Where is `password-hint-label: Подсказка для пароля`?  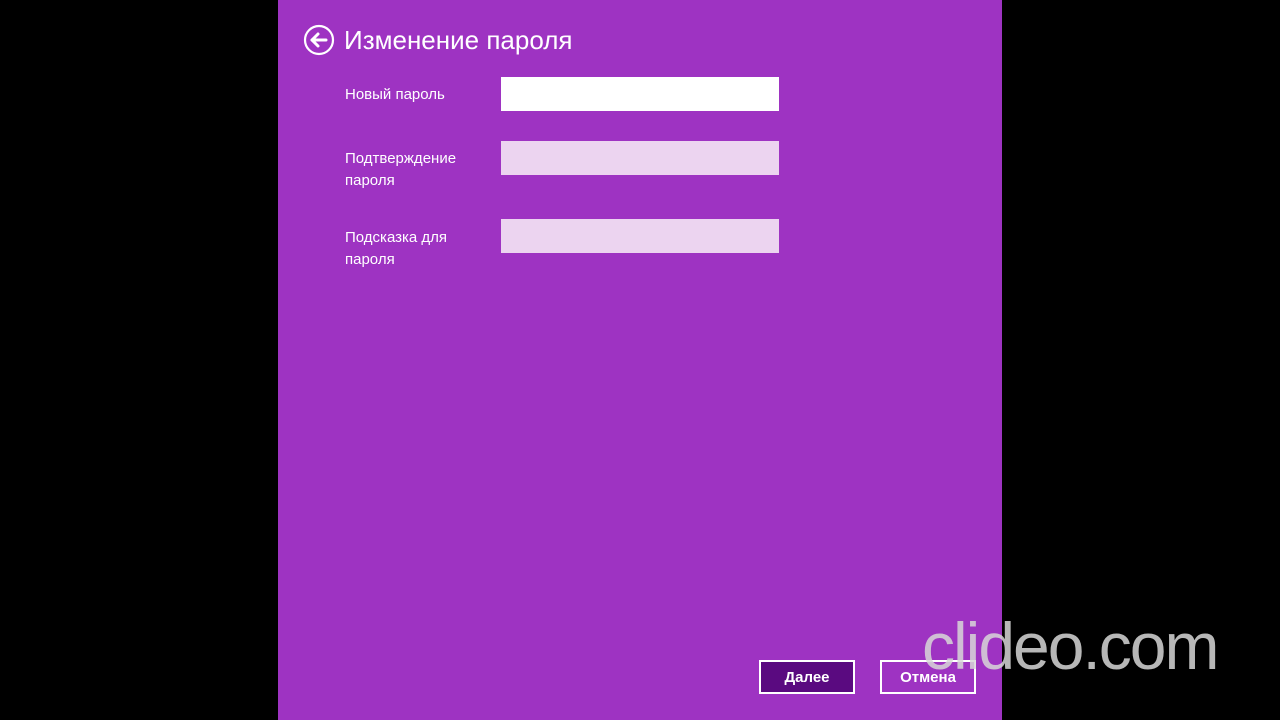
password-hint-label: Подсказка для пароля is located at coordinates (396, 248).